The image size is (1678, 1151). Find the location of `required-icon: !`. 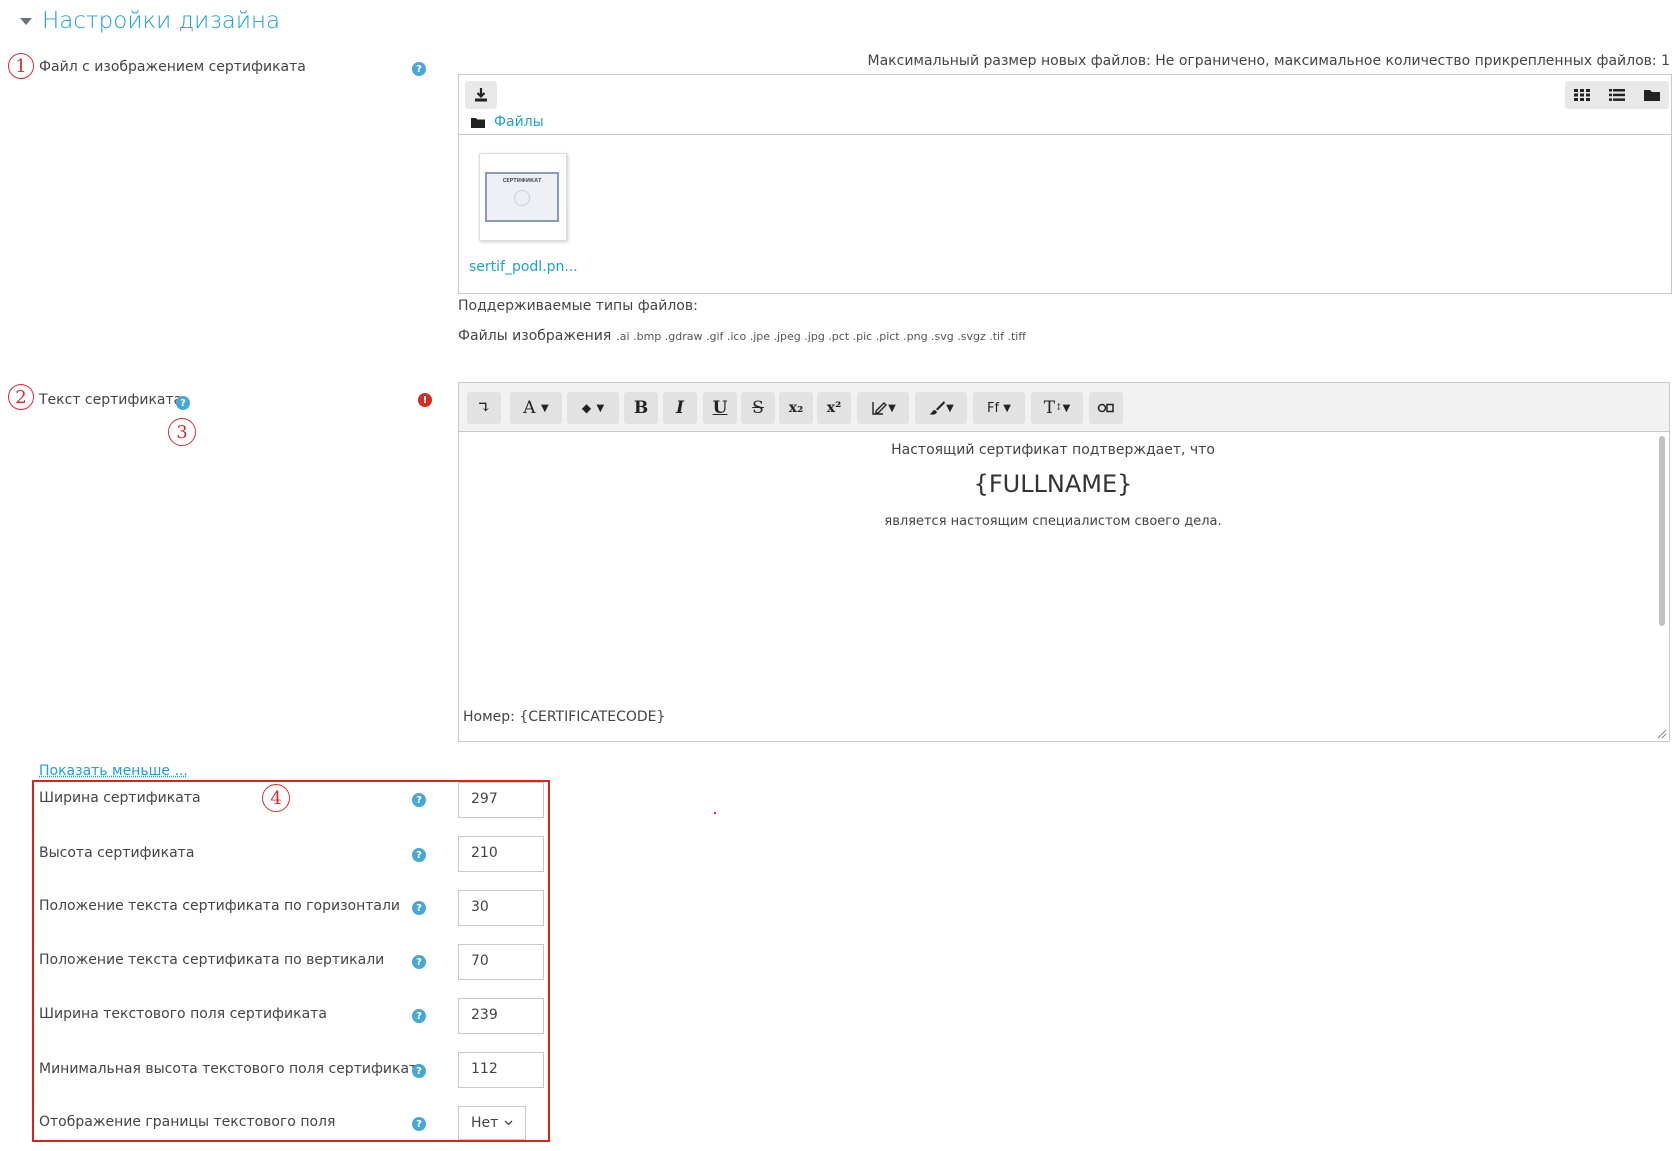

required-icon: ! is located at coordinates (425, 400).